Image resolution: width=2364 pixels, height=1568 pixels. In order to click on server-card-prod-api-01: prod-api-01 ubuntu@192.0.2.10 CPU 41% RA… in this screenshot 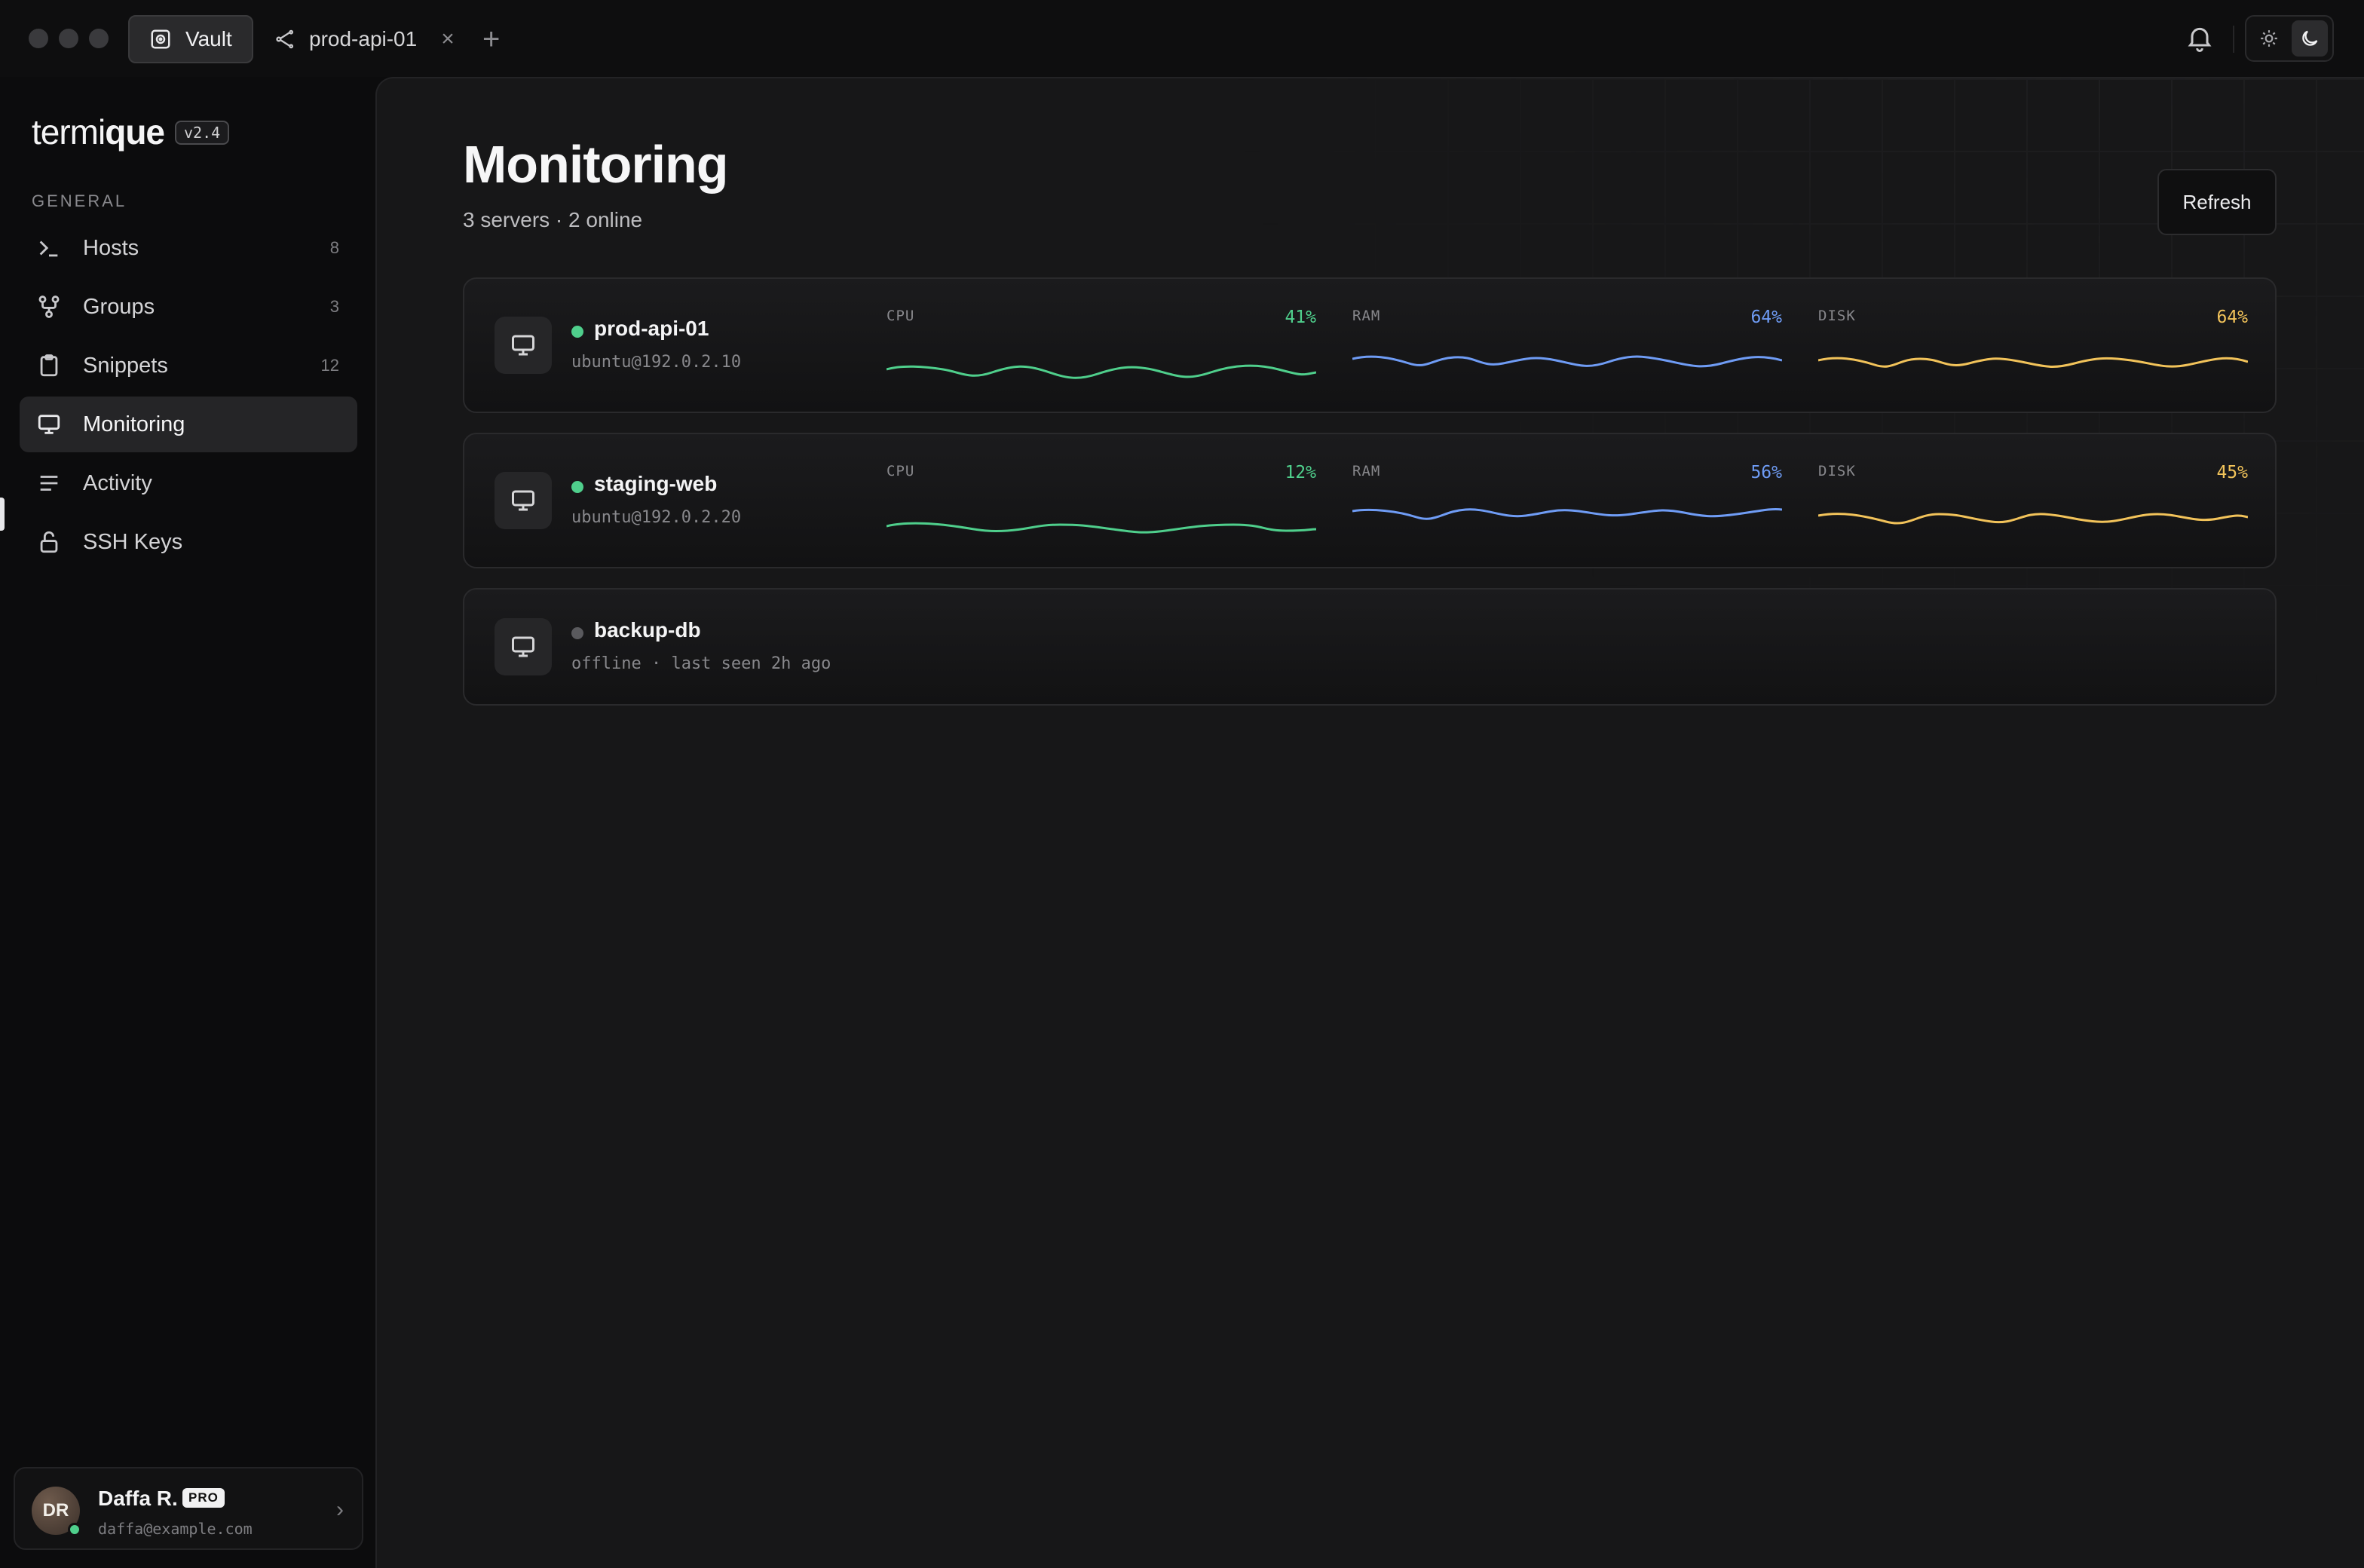, I will do `click(1370, 345)`.